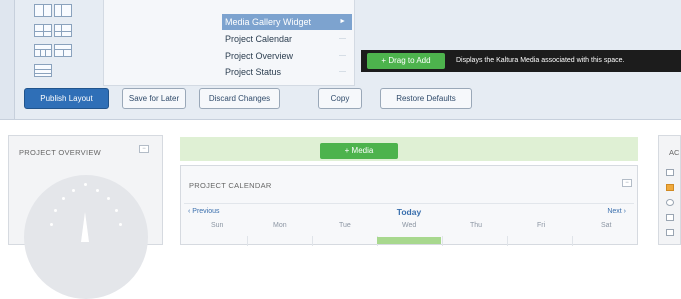  What do you see at coordinates (616, 211) in the screenshot?
I see `calendar-next-link: Next ›` at bounding box center [616, 211].